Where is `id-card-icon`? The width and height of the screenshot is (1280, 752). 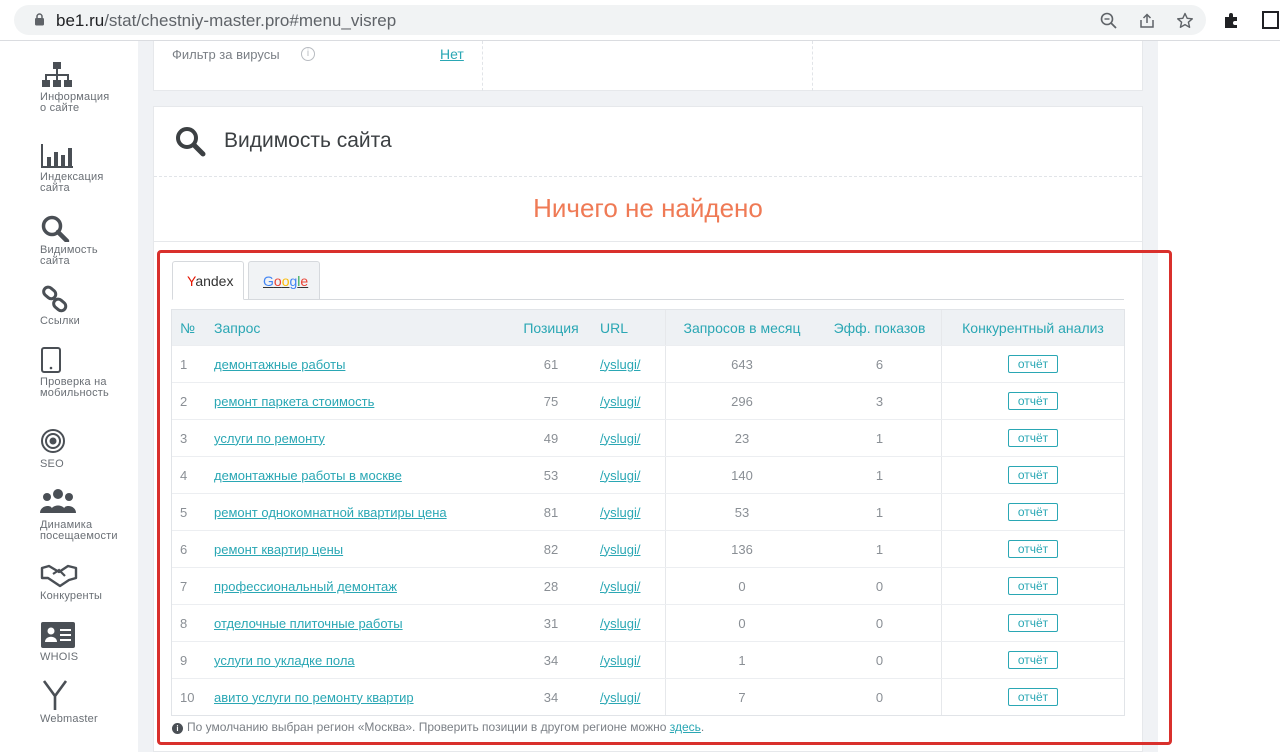
id-card-icon is located at coordinates (58, 635).